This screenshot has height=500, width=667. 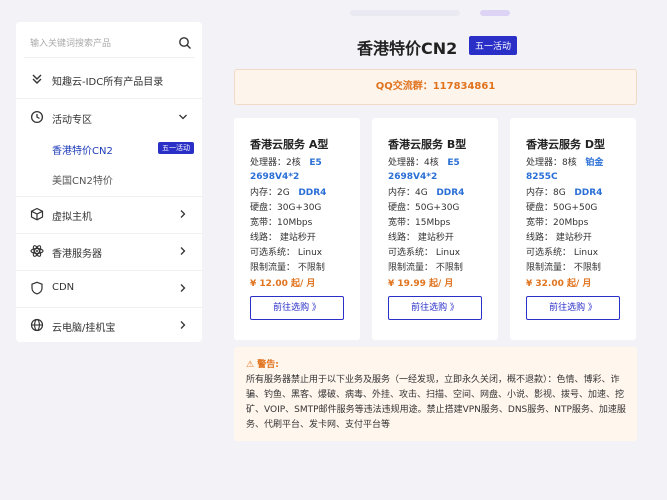 I want to click on spec-memory: 内存：2G DDR4, so click(x=288, y=193).